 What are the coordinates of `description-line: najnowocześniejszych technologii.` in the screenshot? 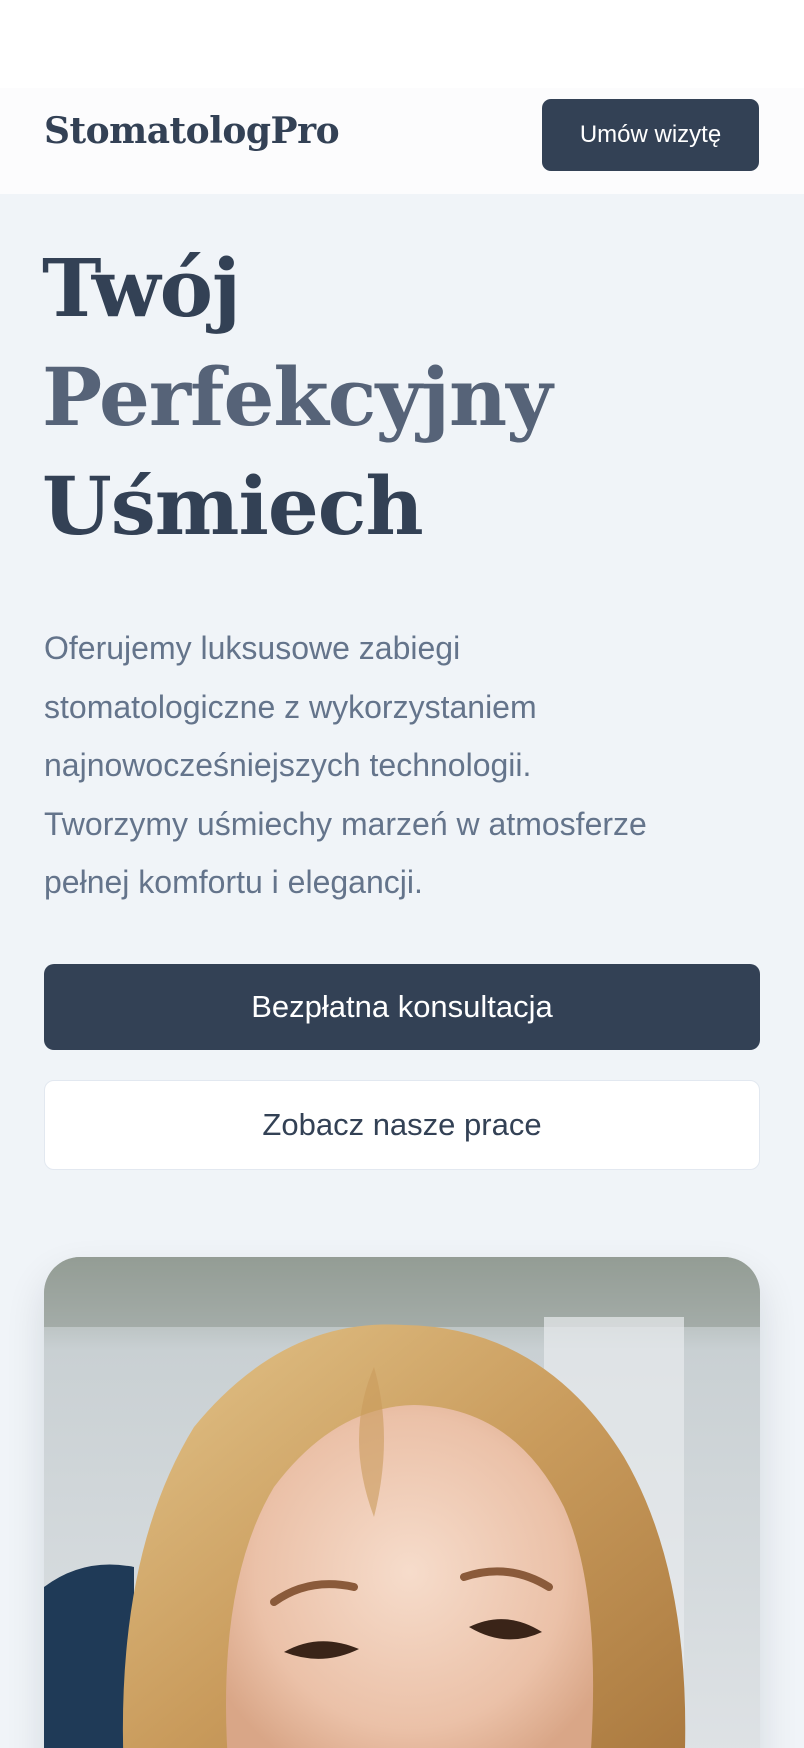 It's located at (288, 765).